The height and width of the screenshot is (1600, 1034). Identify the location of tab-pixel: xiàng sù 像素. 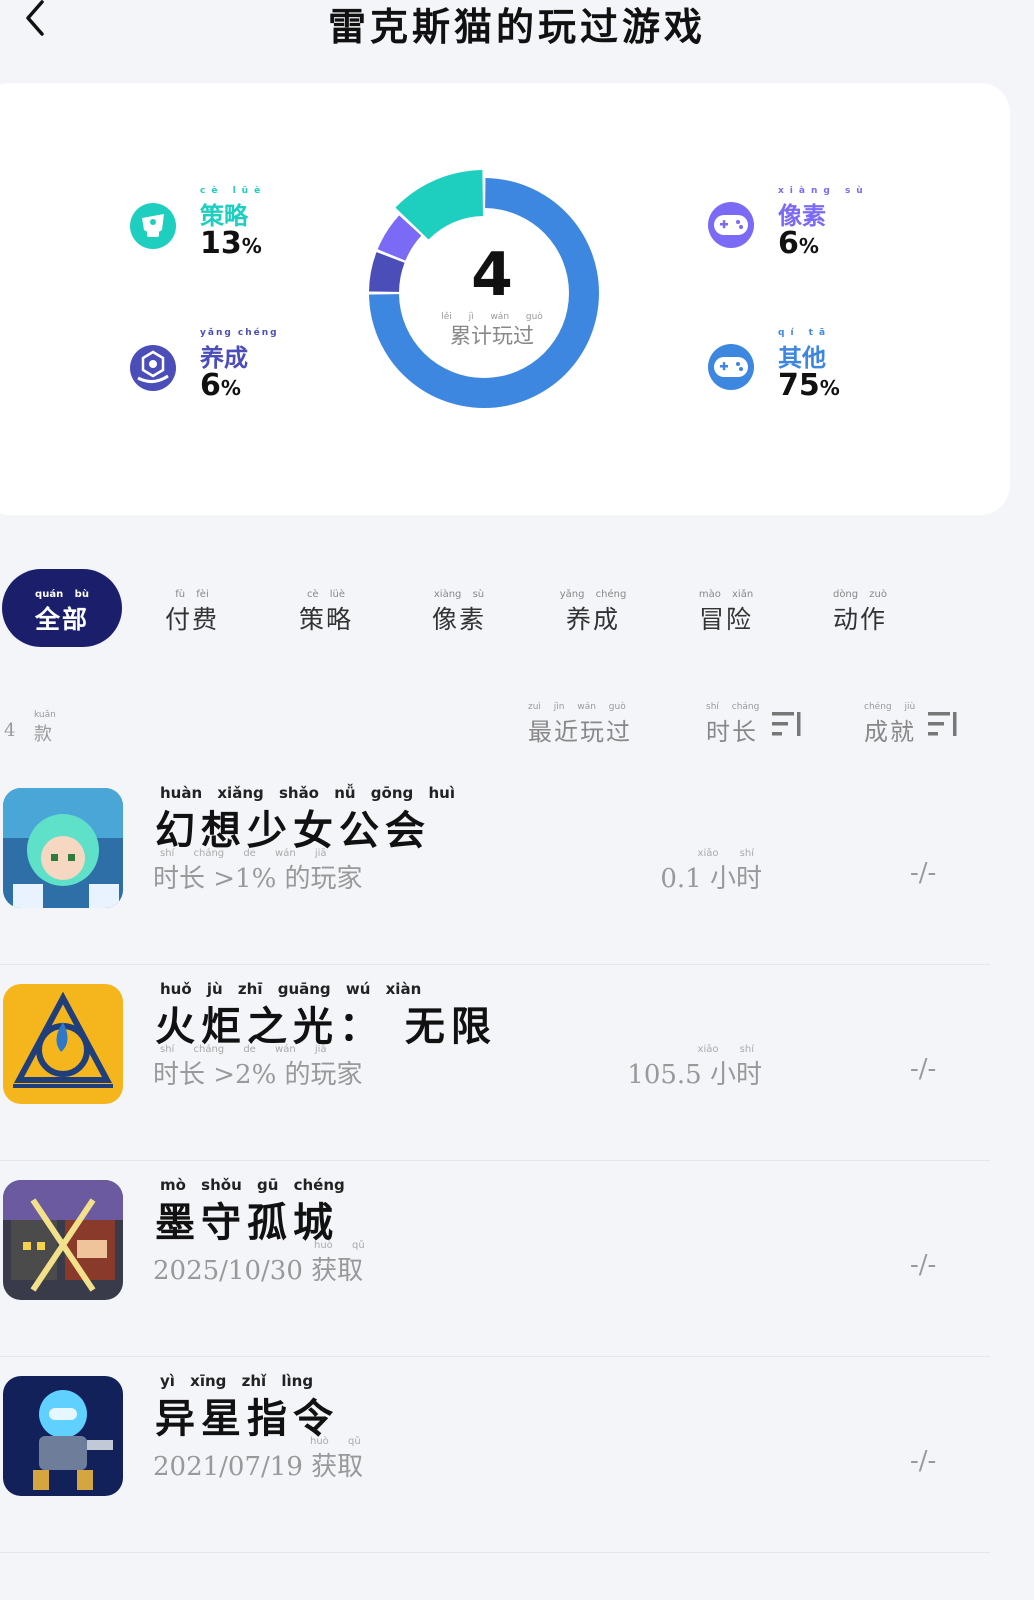
(459, 608).